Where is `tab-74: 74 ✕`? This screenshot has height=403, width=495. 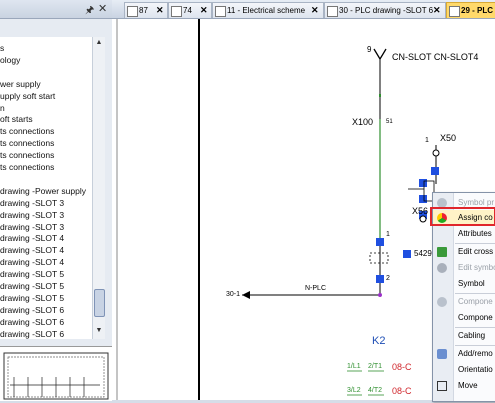 tab-74: 74 ✕ is located at coordinates (190, 10).